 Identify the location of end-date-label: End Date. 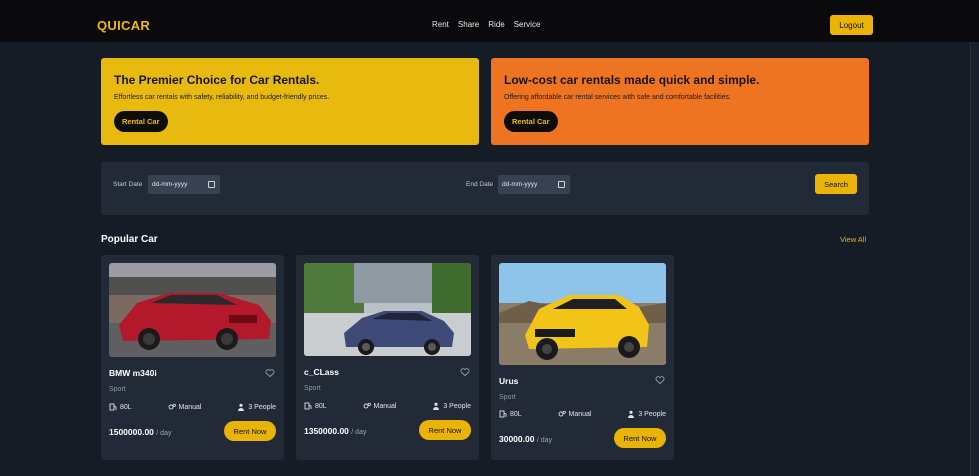
(480, 184).